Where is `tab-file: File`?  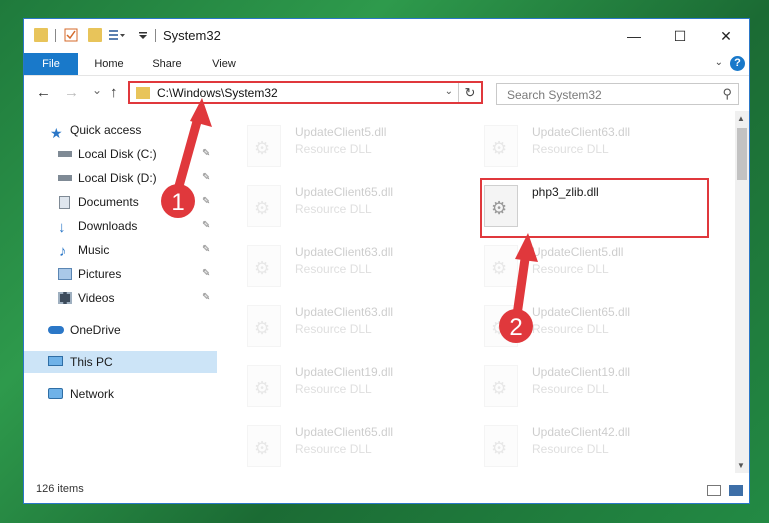
tab-file: File is located at coordinates (51, 64).